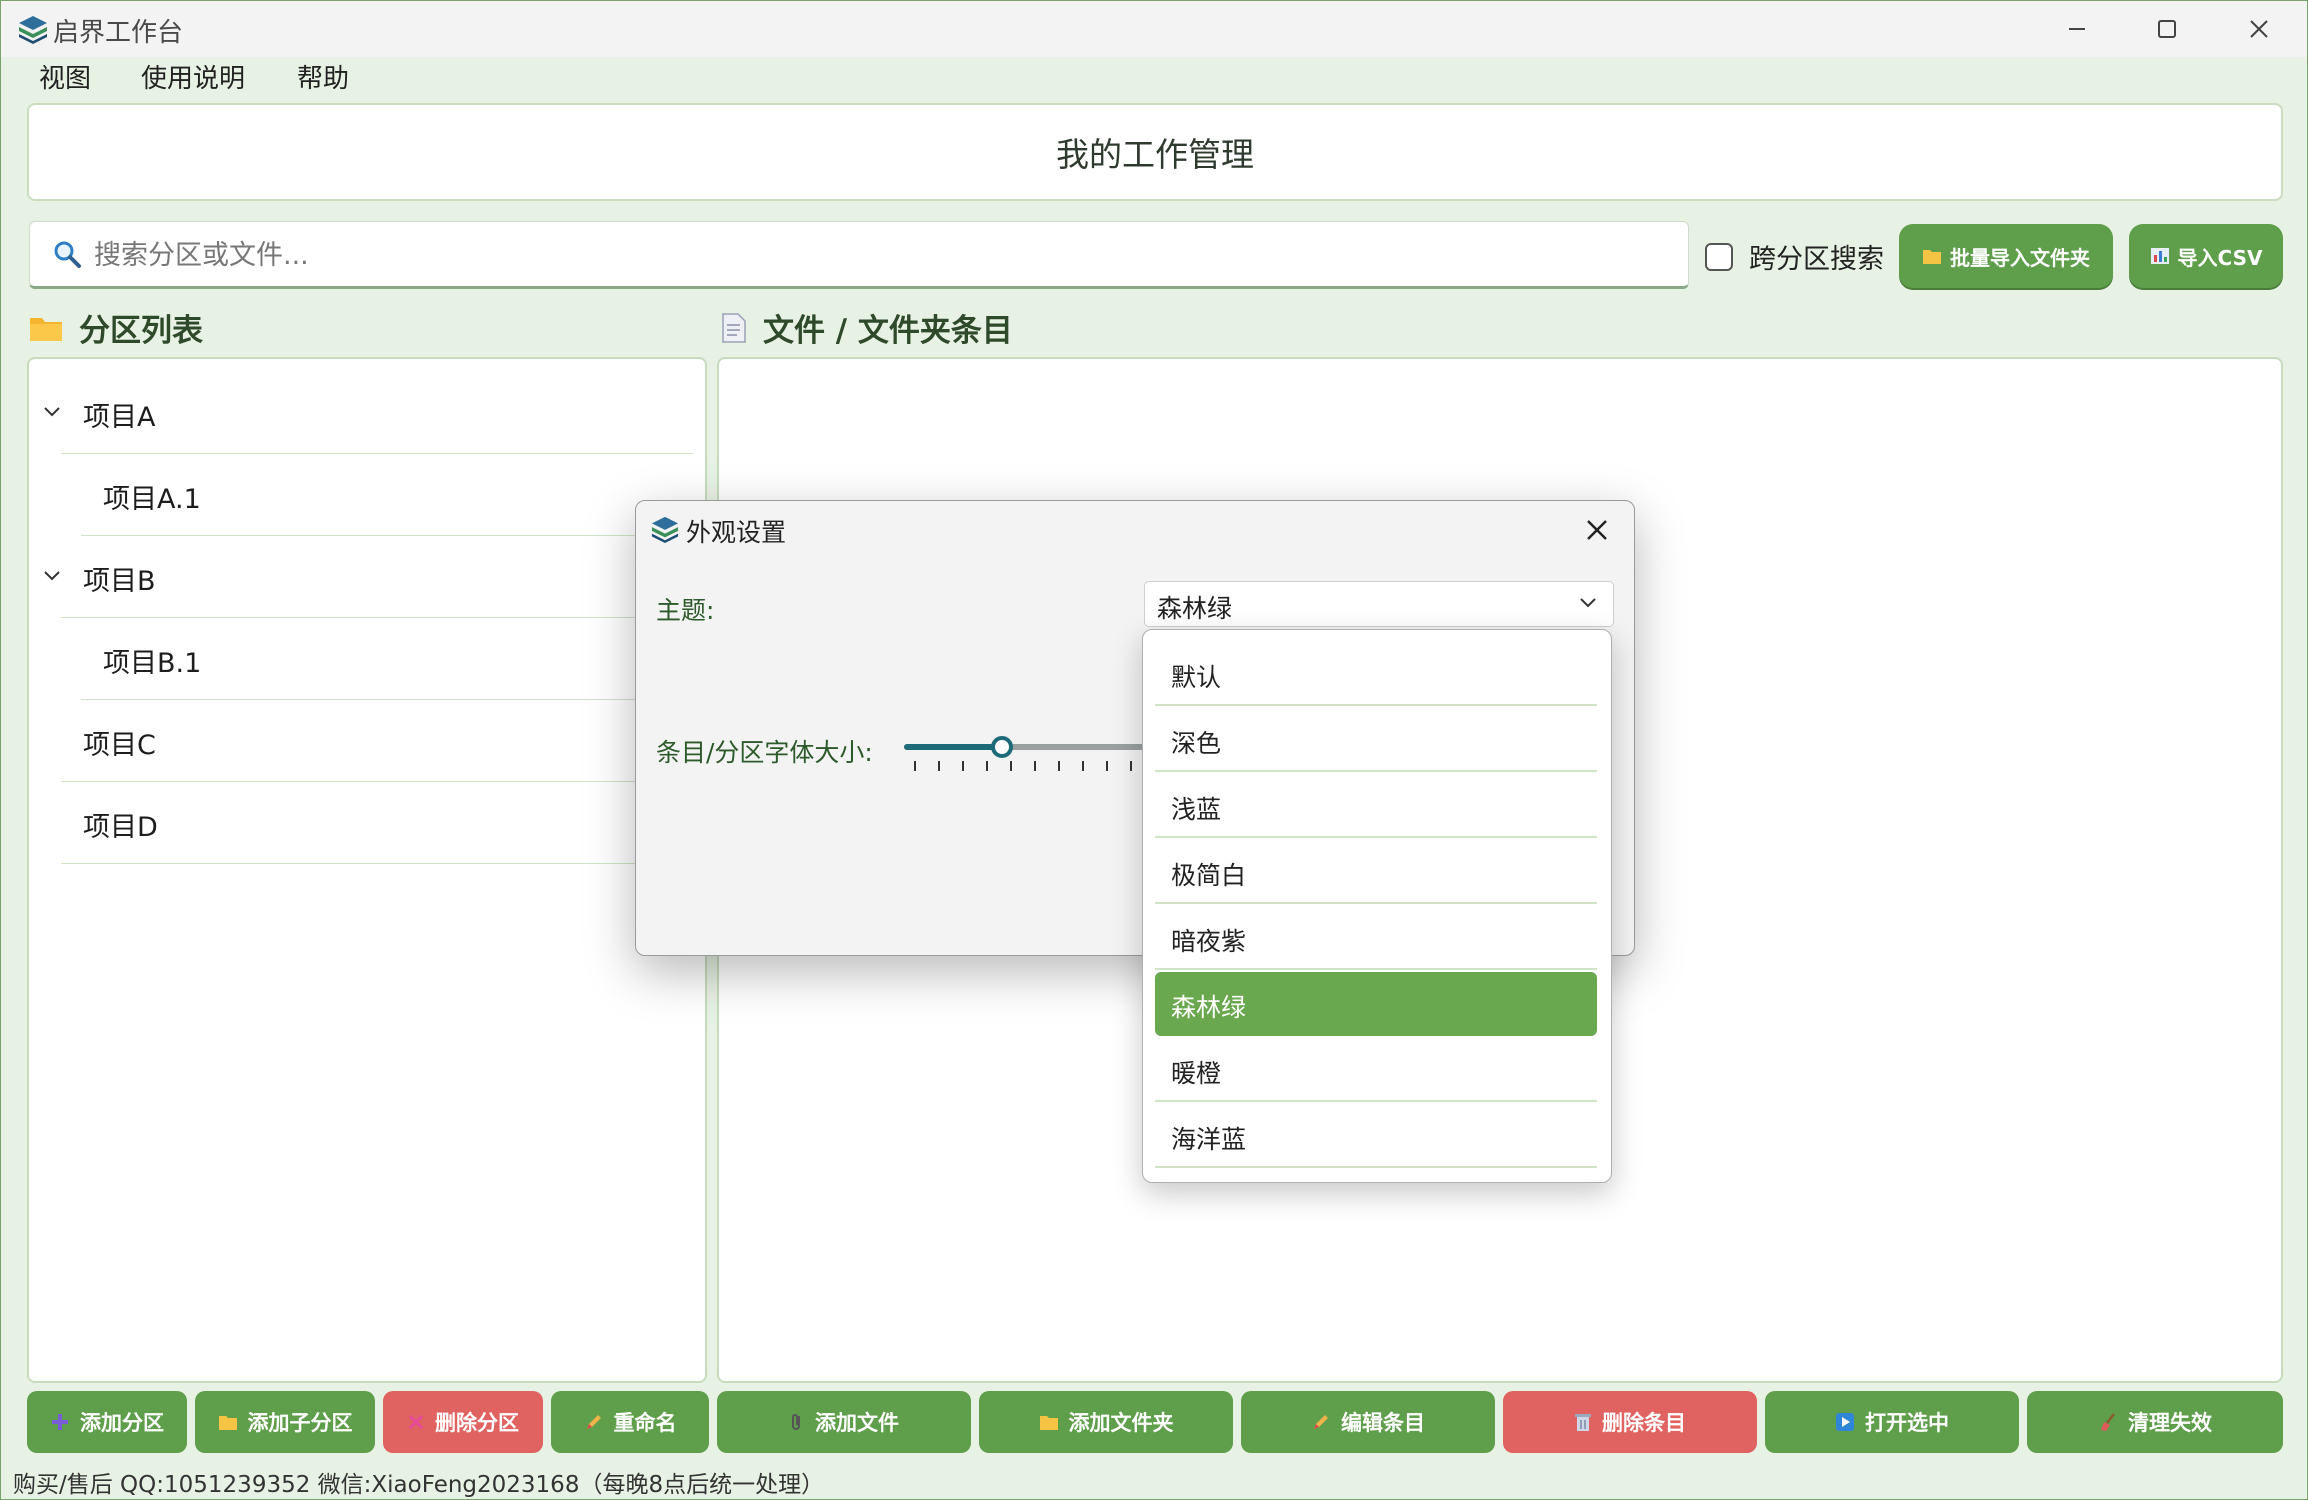  What do you see at coordinates (1719, 256) in the screenshot?
I see `cross-search-checkbox` at bounding box center [1719, 256].